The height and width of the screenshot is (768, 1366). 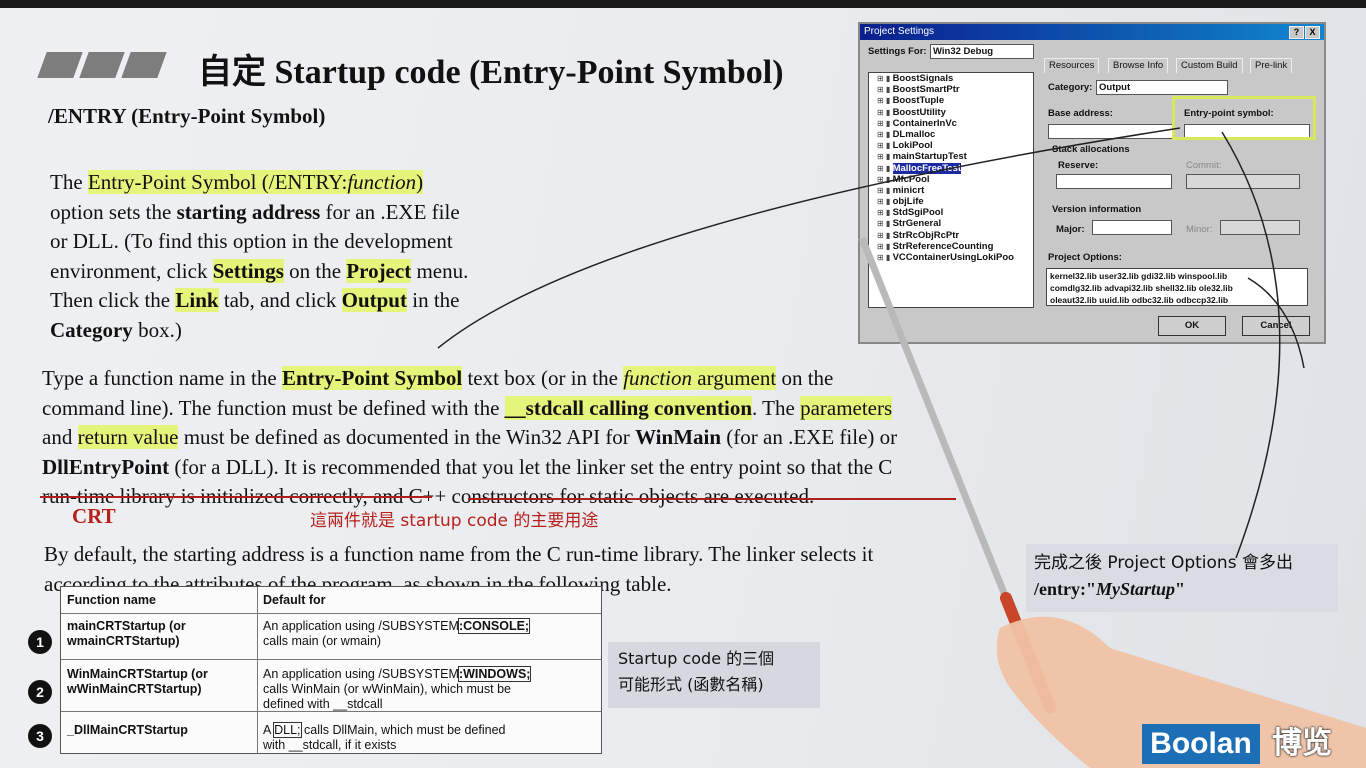 I want to click on tree-item-label: StrReferenceCounting, so click(x=943, y=246).